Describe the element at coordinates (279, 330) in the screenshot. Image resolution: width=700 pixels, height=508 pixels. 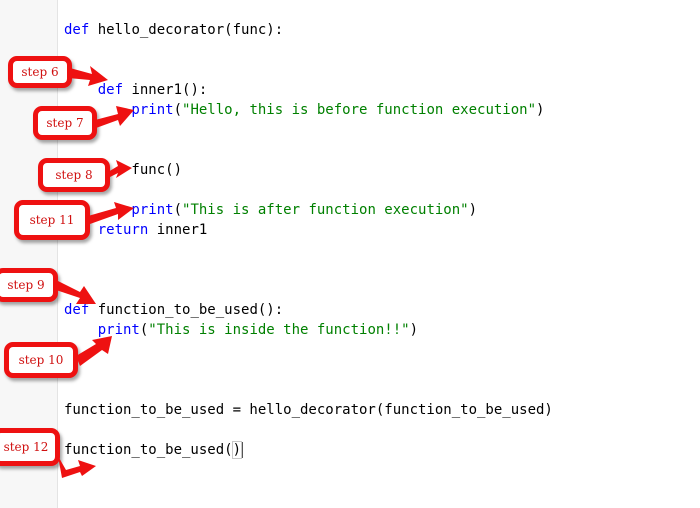
I see `code-string: "This is inside the function!!"` at that location.